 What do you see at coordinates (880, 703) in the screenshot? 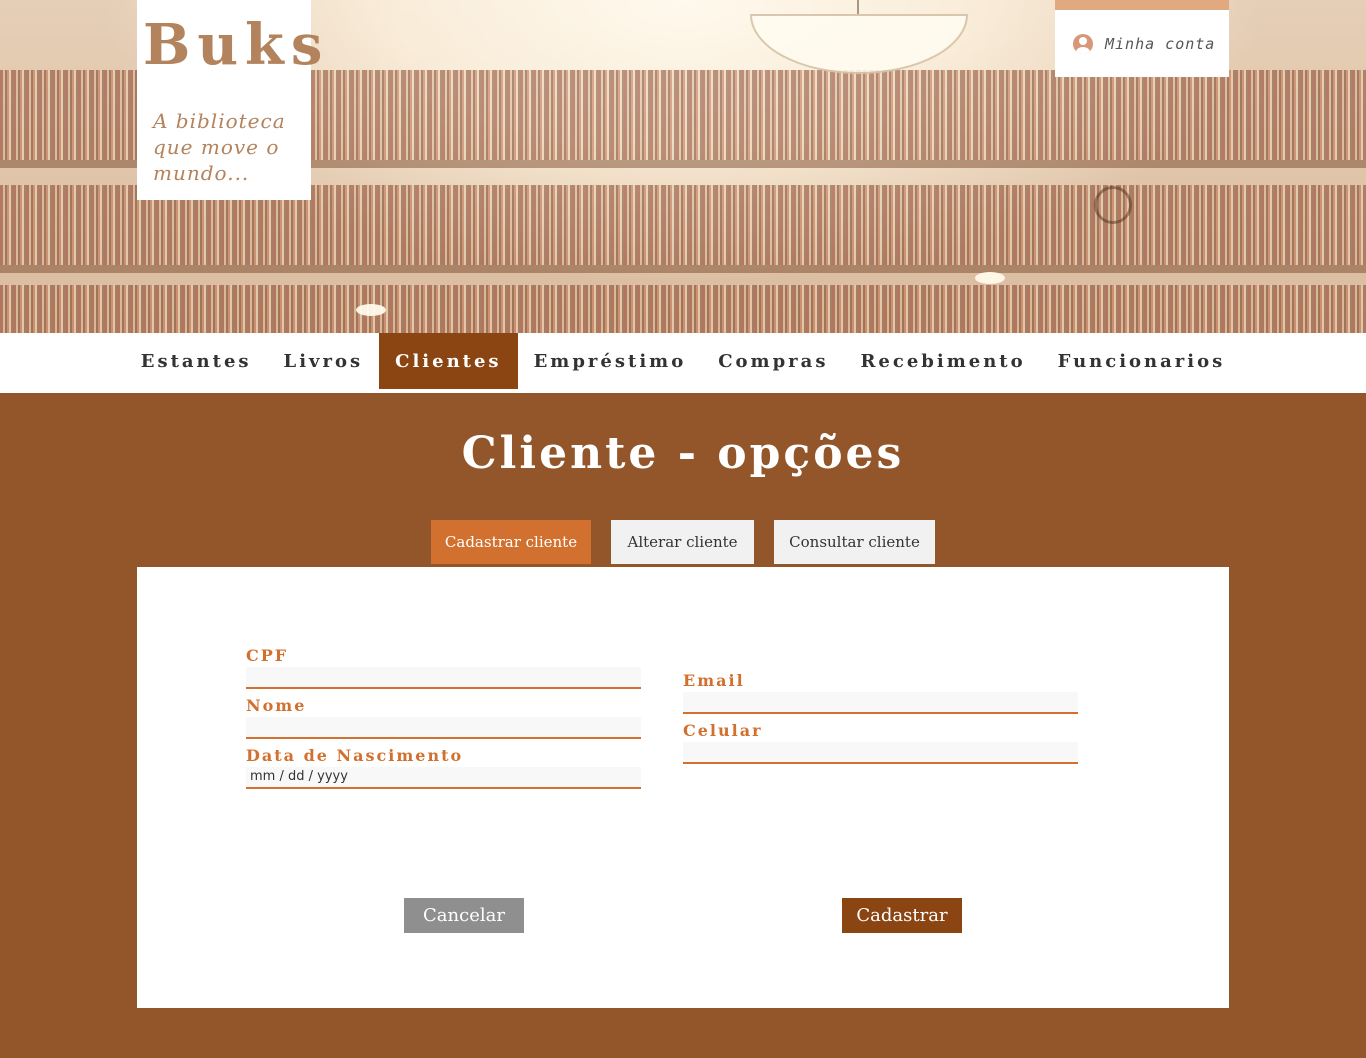
I see `email-input` at bounding box center [880, 703].